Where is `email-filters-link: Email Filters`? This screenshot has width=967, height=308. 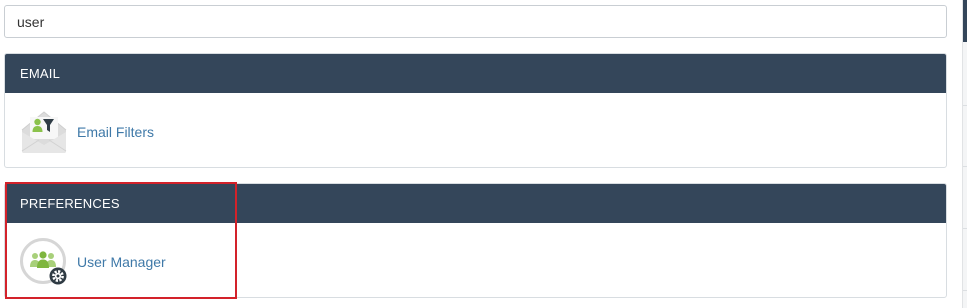
email-filters-link: Email Filters is located at coordinates (86, 132).